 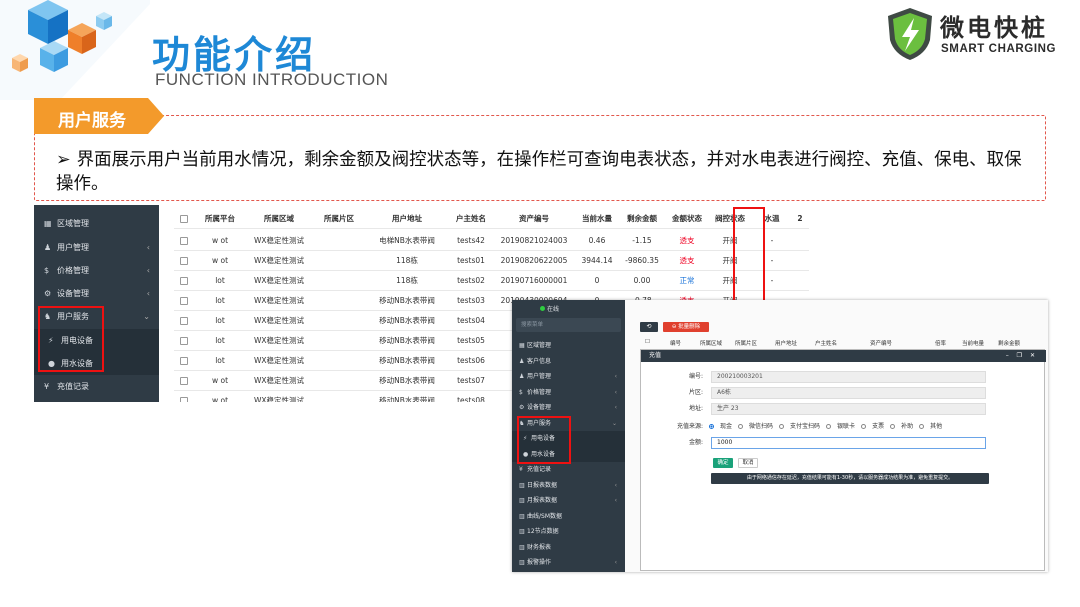 I want to click on source-radio: 其他, so click(x=930, y=426).